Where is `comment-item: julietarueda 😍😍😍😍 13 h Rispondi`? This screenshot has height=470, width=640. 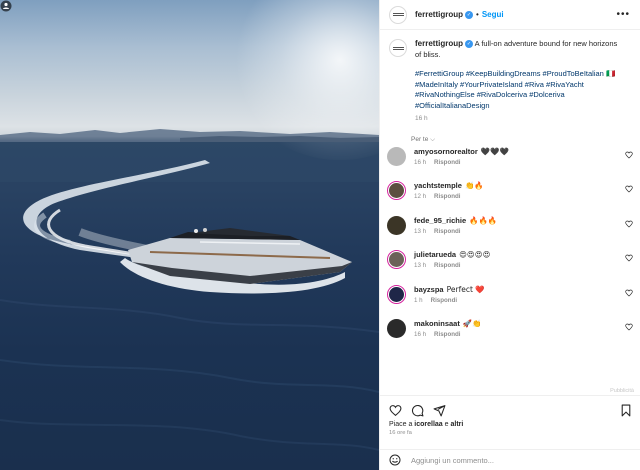 comment-item: julietarueda 😍😍😍😍 13 h Rispondi is located at coordinates (510, 267).